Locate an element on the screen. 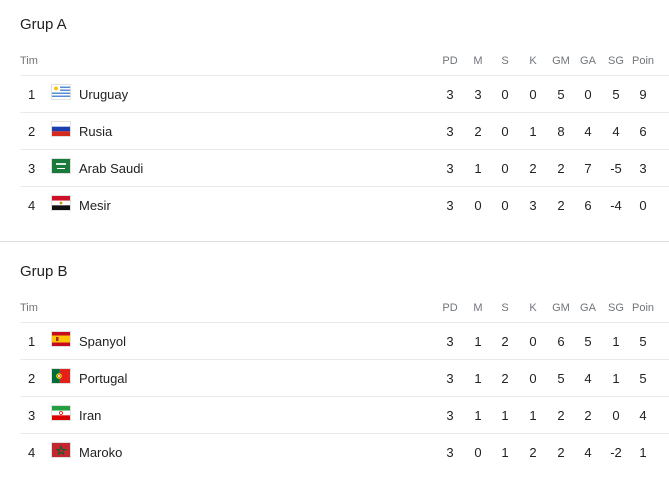 The image size is (669, 489). team-name: Spanyol is located at coordinates (102, 341).